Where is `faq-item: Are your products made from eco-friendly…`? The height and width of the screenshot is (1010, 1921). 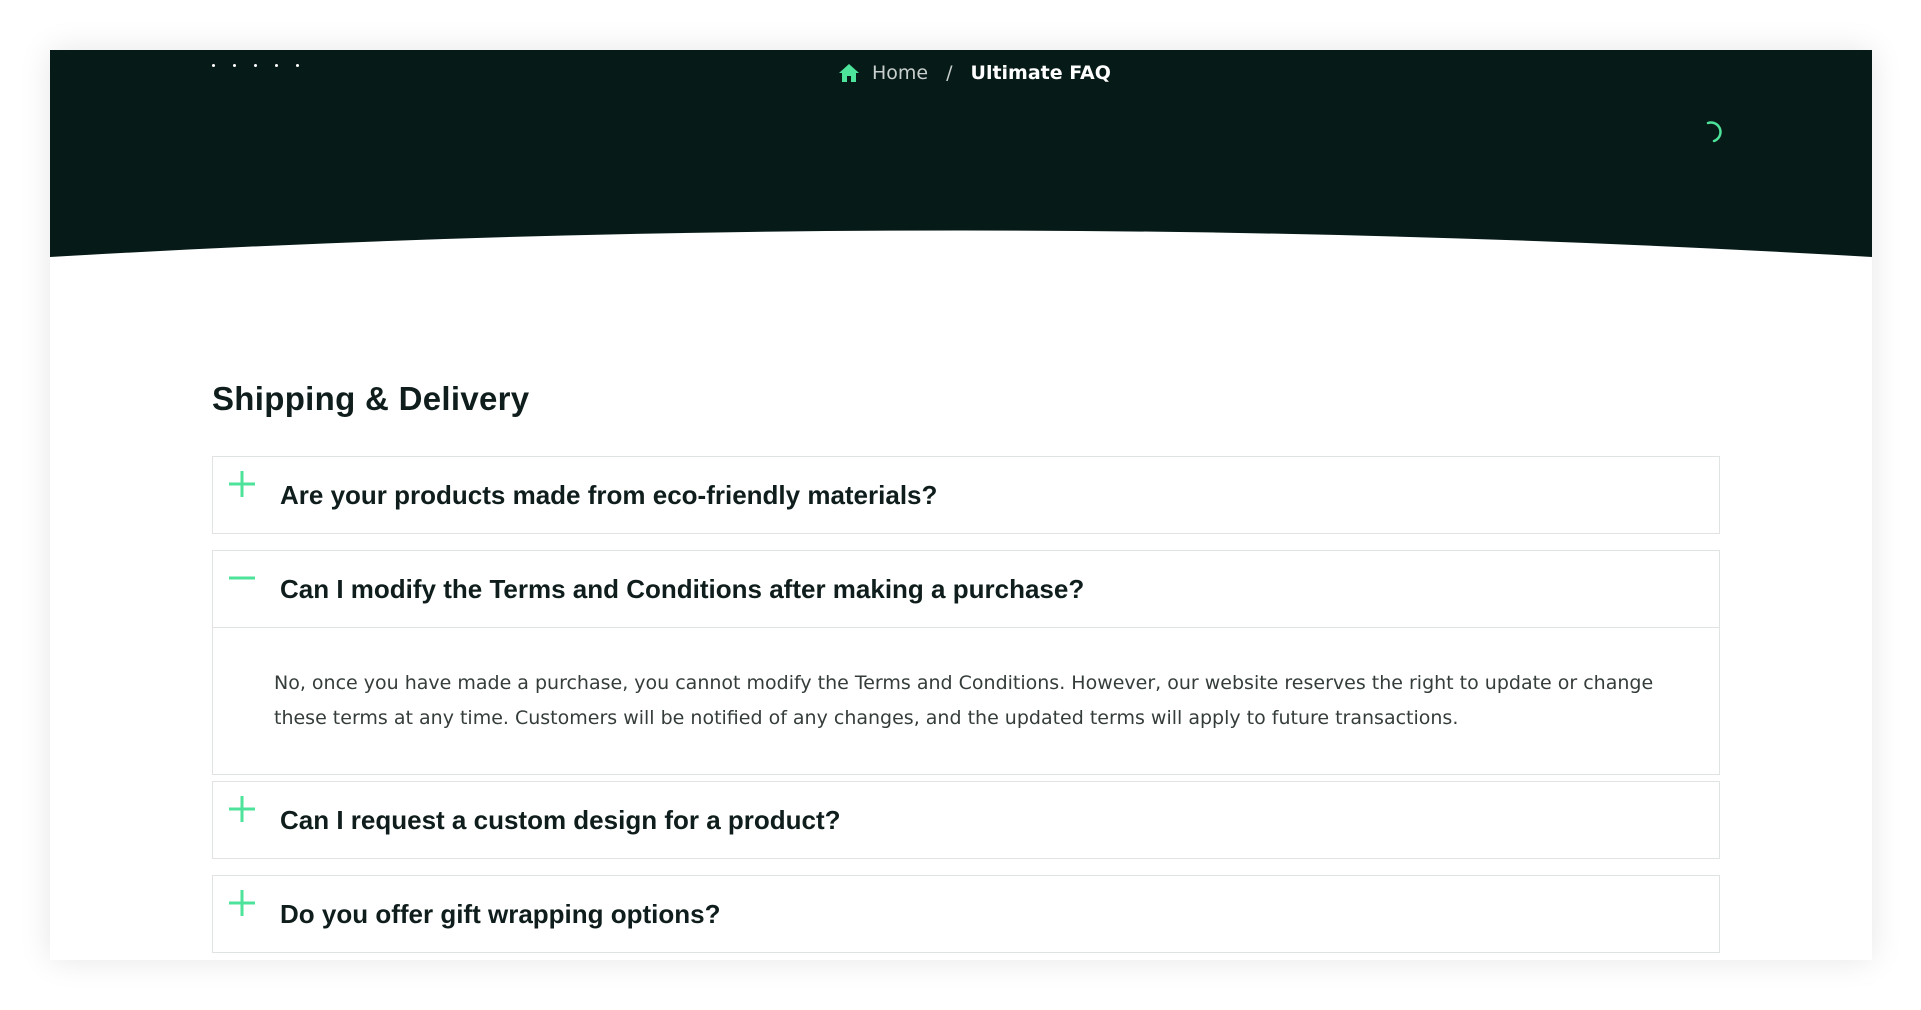
faq-item: Are your products made from eco-friendly… is located at coordinates (966, 495).